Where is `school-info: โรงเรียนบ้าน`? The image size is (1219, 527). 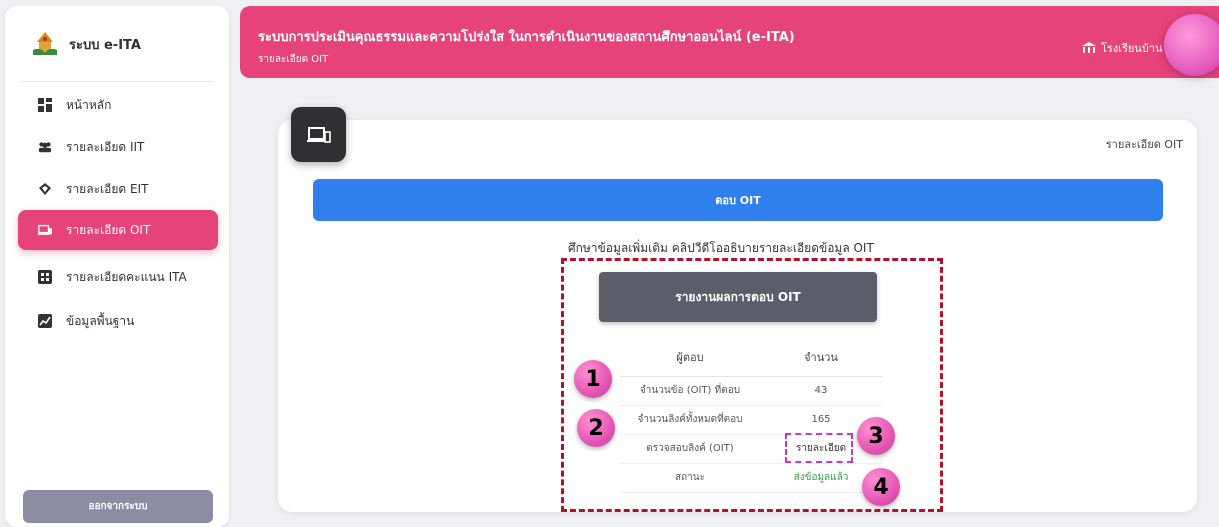
school-info: โรงเรียนบ้าน is located at coordinates (1122, 48).